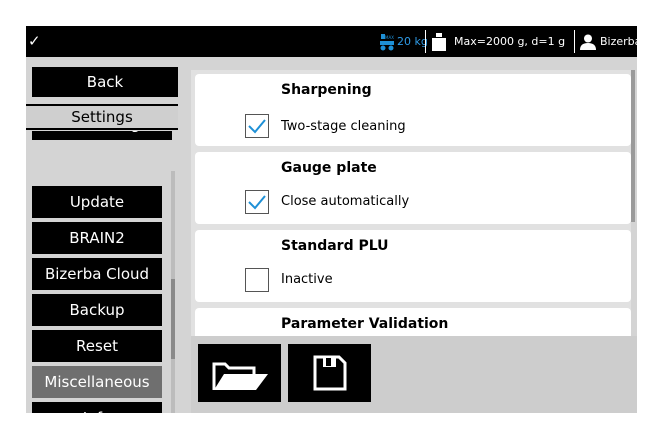 This screenshot has height=428, width=651. I want to click on save-icon, so click(330, 373).